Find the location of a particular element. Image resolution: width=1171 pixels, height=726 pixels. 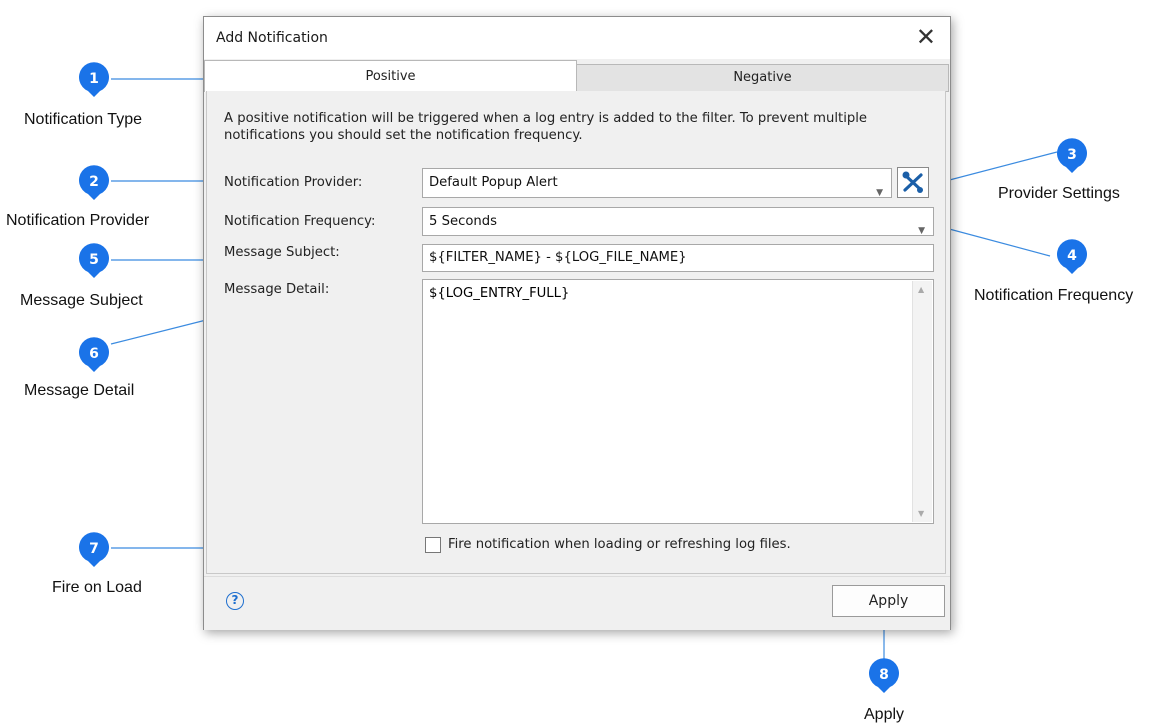

provider-settings-button is located at coordinates (913, 182).